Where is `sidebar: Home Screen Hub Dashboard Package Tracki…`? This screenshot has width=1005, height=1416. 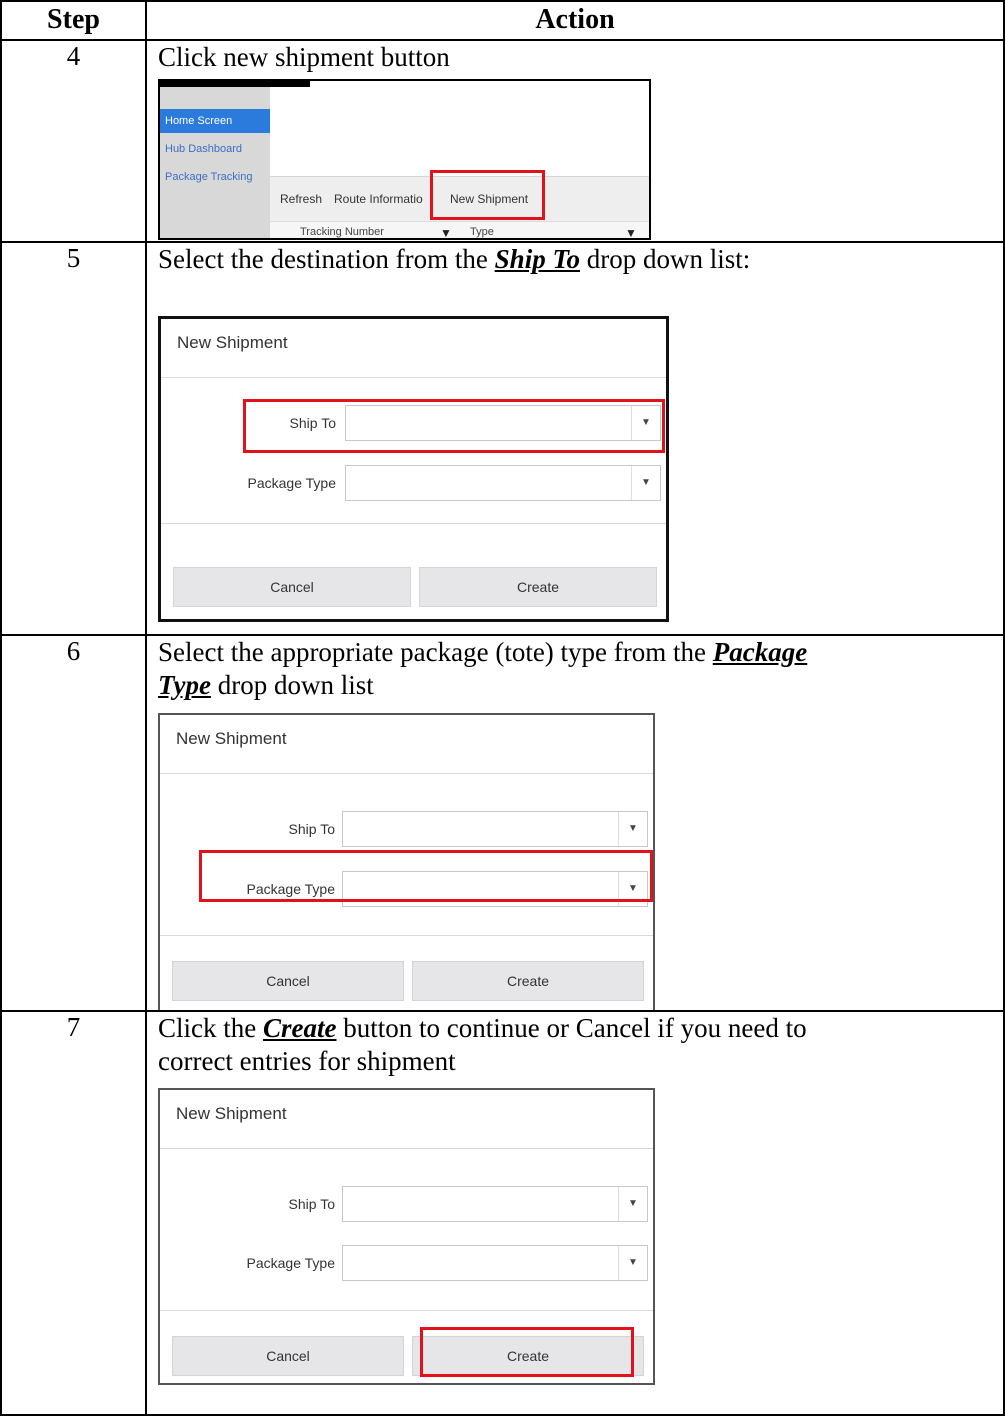
sidebar: Home Screen Hub Dashboard Package Tracki… is located at coordinates (215, 162).